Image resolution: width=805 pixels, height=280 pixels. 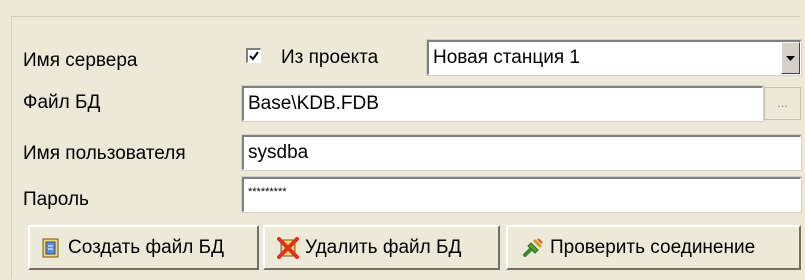 What do you see at coordinates (502, 103) in the screenshot?
I see `db-file-input: Base\KDB.FDB` at bounding box center [502, 103].